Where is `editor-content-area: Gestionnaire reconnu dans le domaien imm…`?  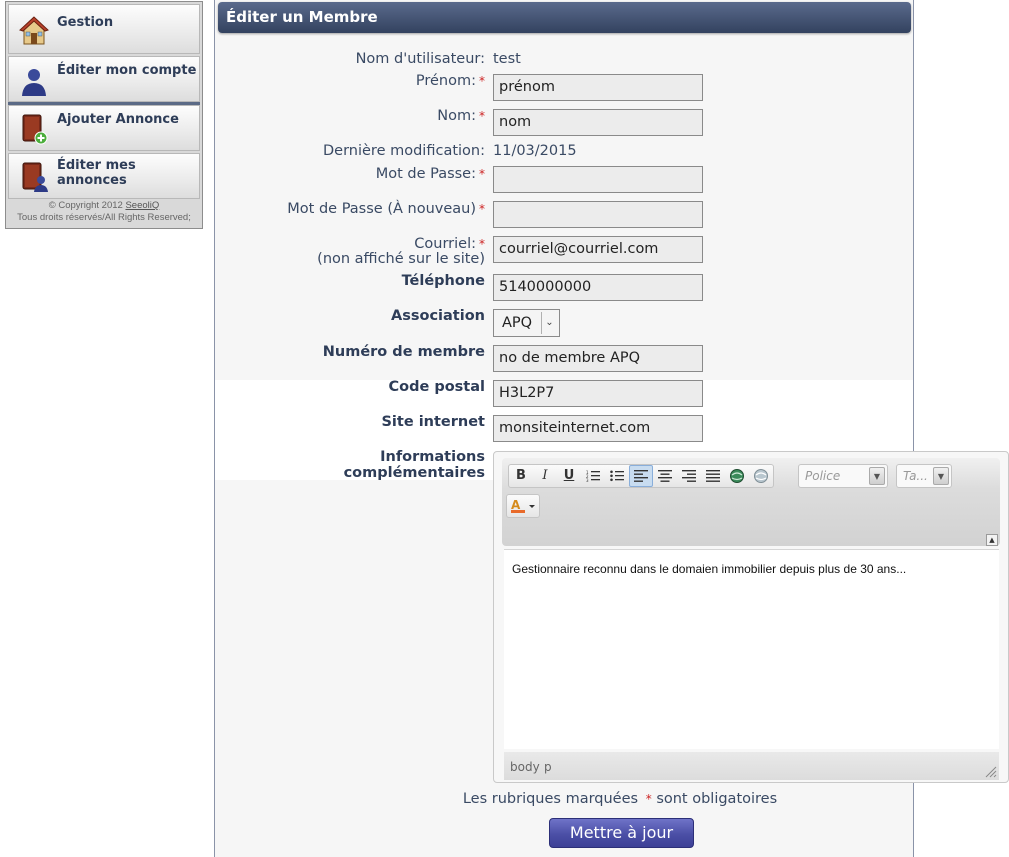
editor-content-area: Gestionnaire reconnu dans le domaien imm… is located at coordinates (751, 649).